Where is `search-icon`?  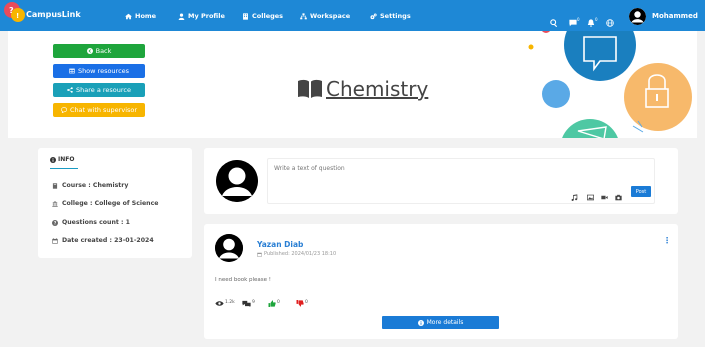
search-icon is located at coordinates (554, 20).